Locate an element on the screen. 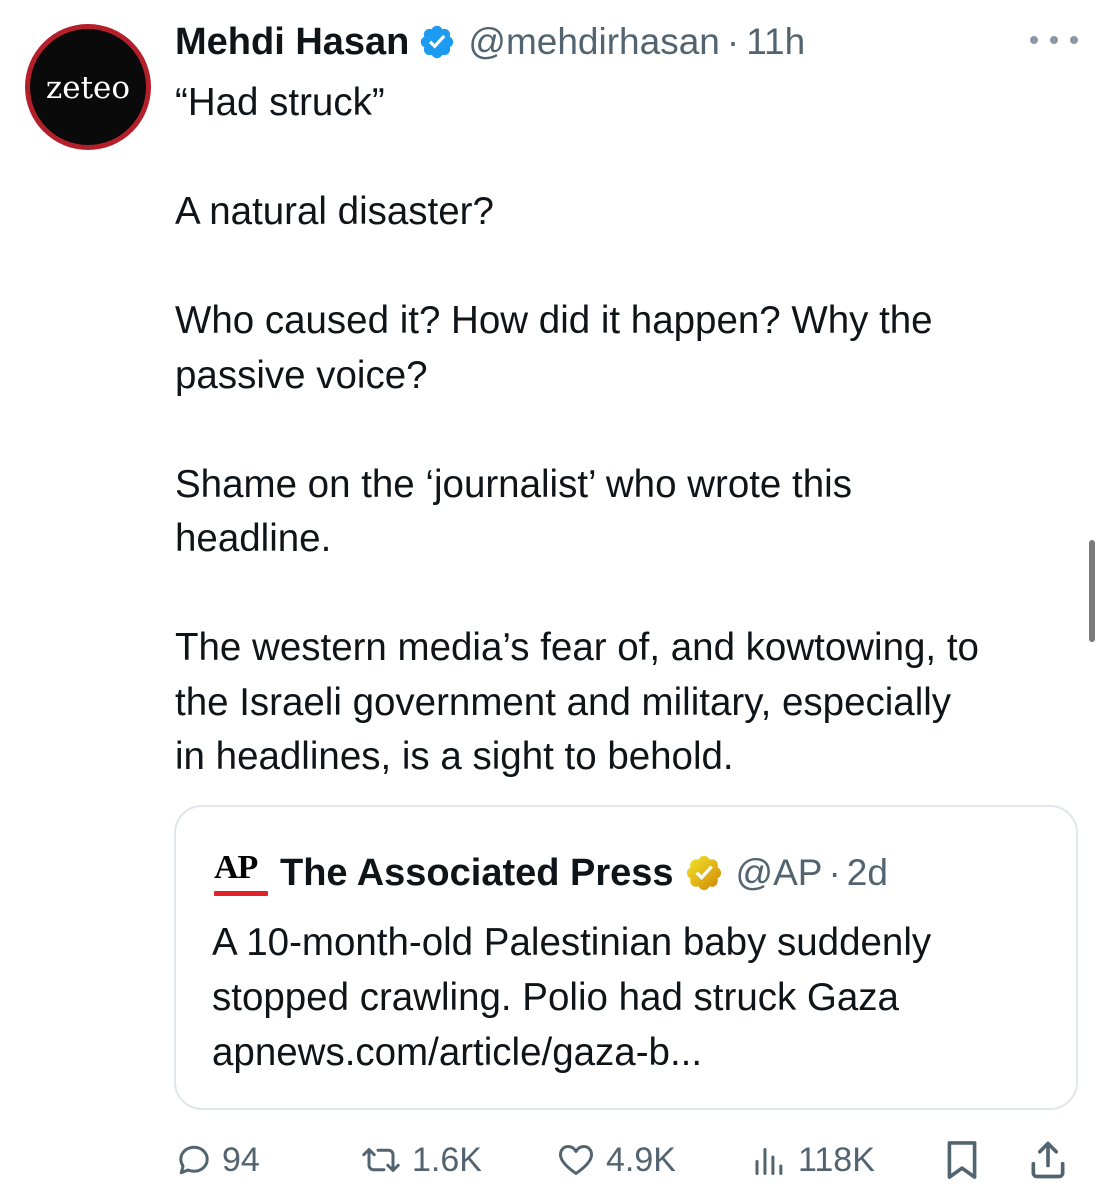 The width and height of the screenshot is (1105, 1200). avatar-logo-text: zeteo is located at coordinates (88, 88).